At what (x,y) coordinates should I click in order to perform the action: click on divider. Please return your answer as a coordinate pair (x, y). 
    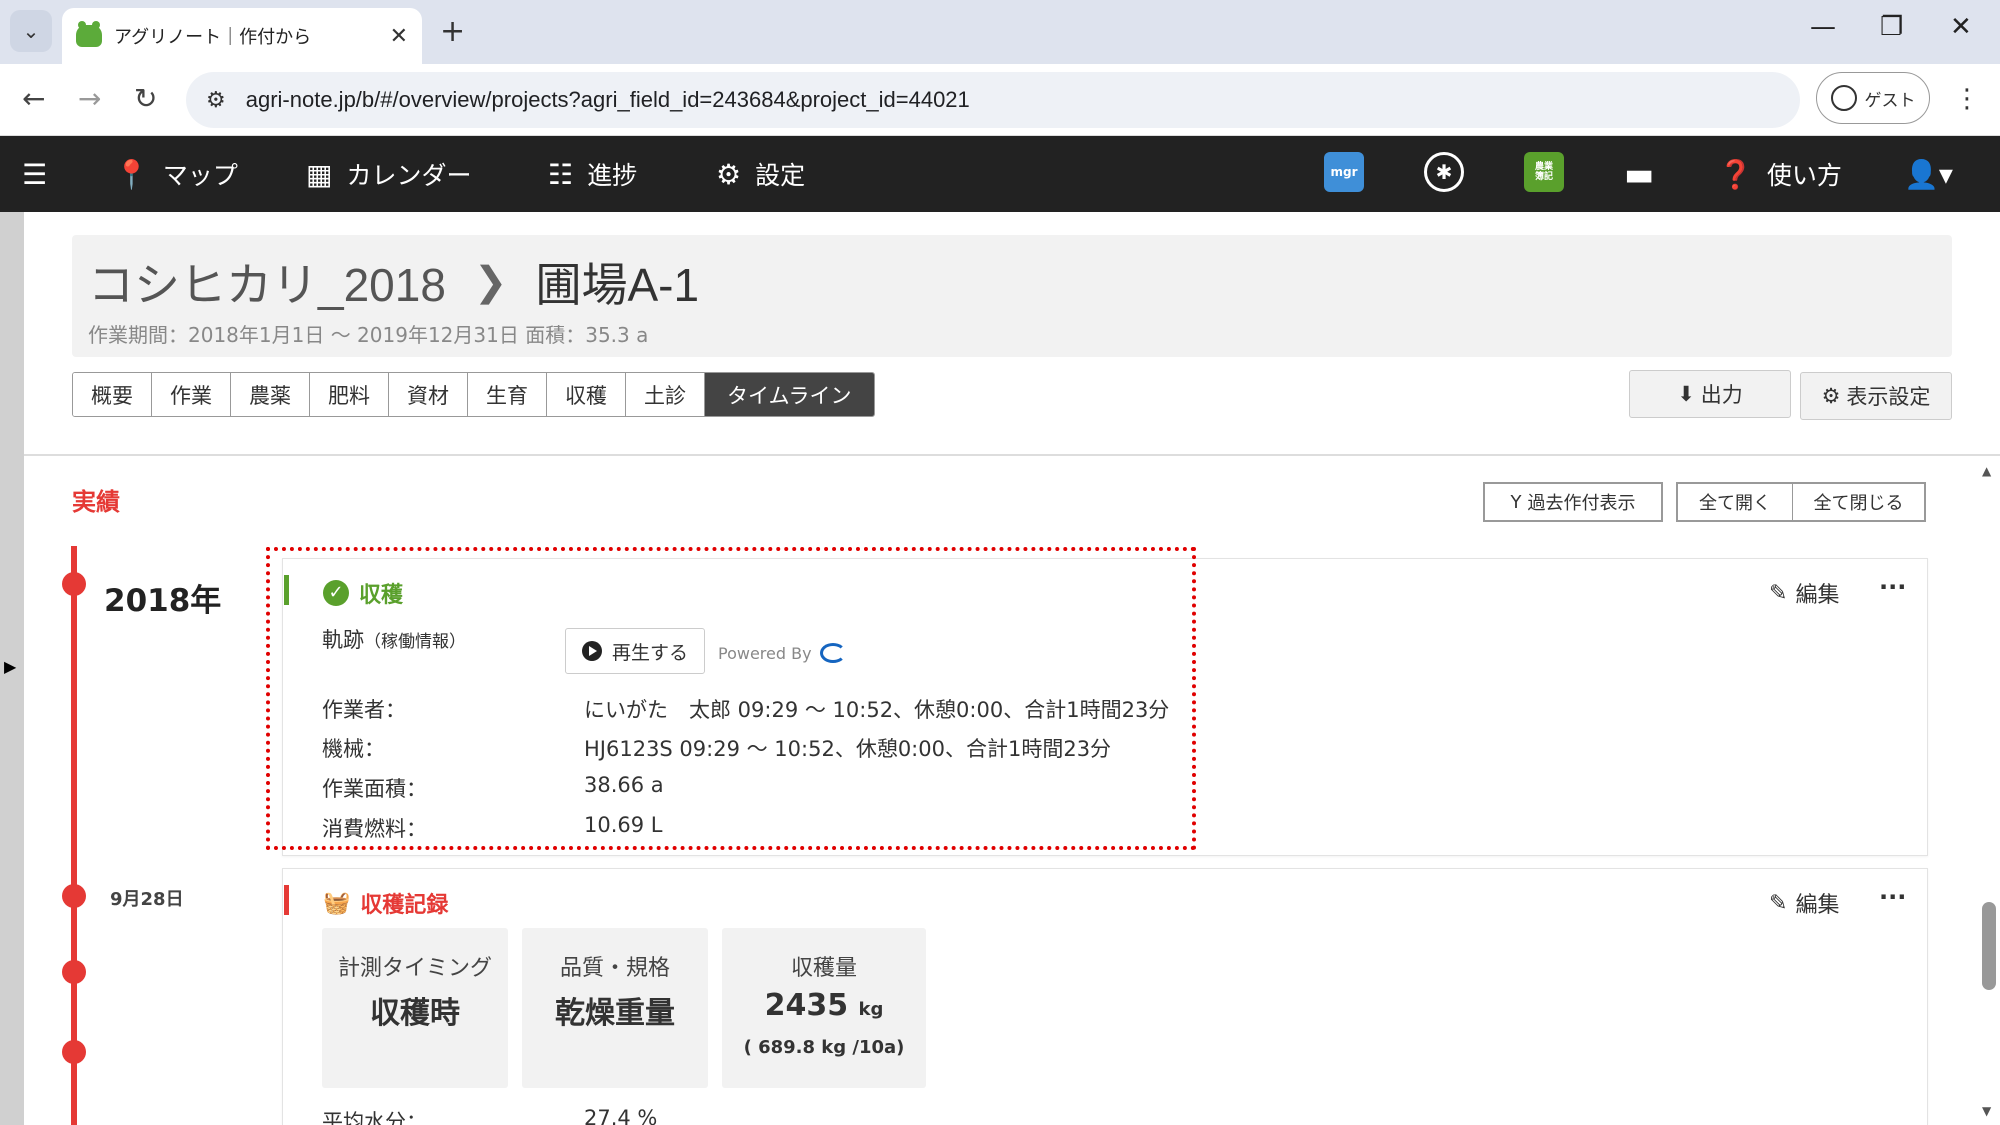
    Looking at the image, I should click on (1012, 455).